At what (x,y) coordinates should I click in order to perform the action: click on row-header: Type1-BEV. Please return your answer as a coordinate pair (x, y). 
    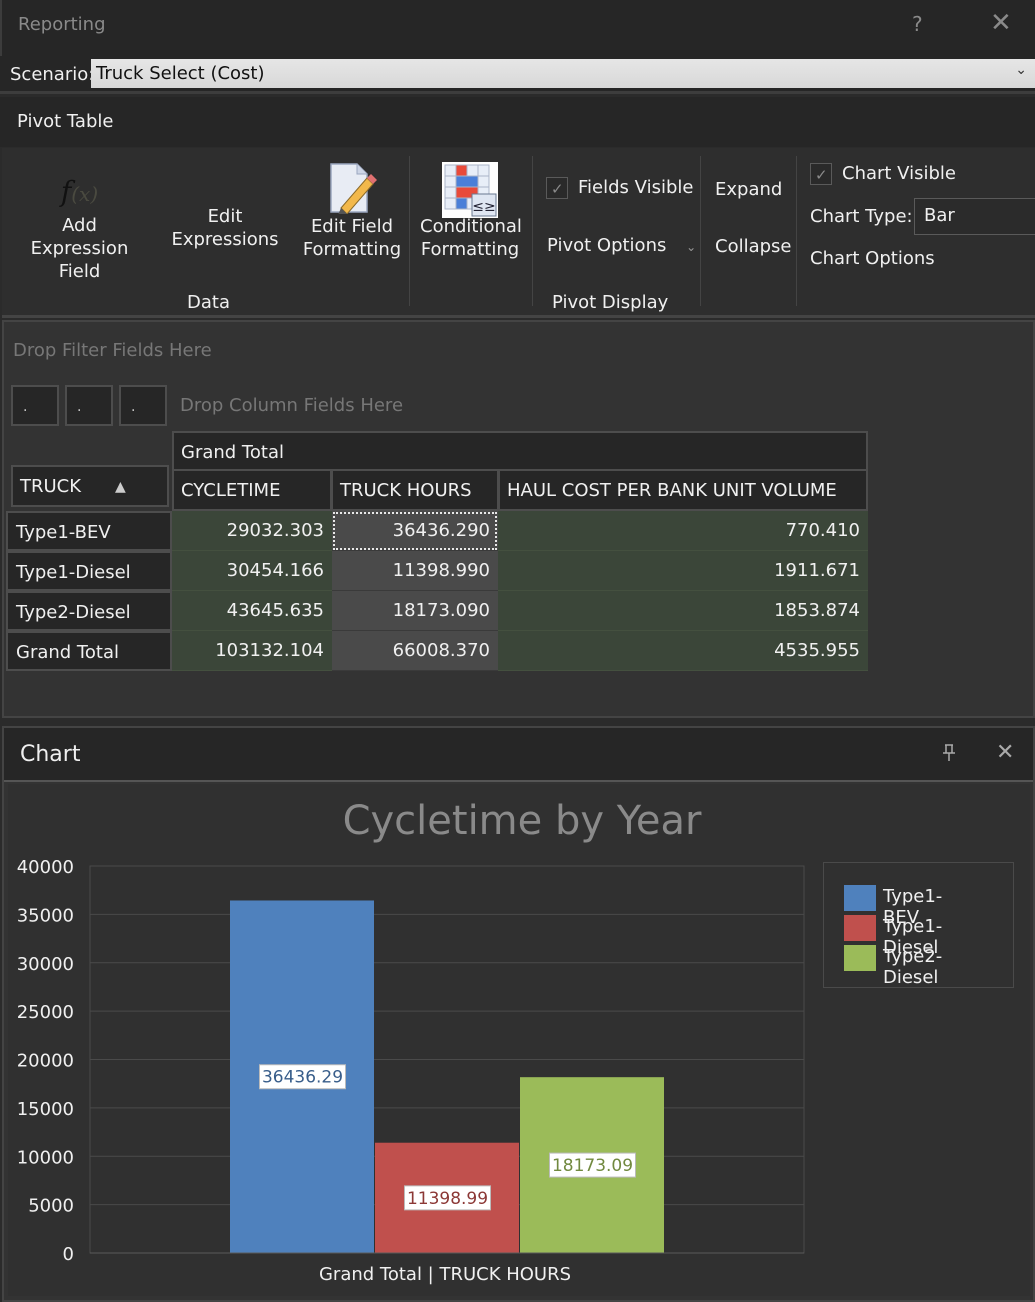
    Looking at the image, I should click on (89, 531).